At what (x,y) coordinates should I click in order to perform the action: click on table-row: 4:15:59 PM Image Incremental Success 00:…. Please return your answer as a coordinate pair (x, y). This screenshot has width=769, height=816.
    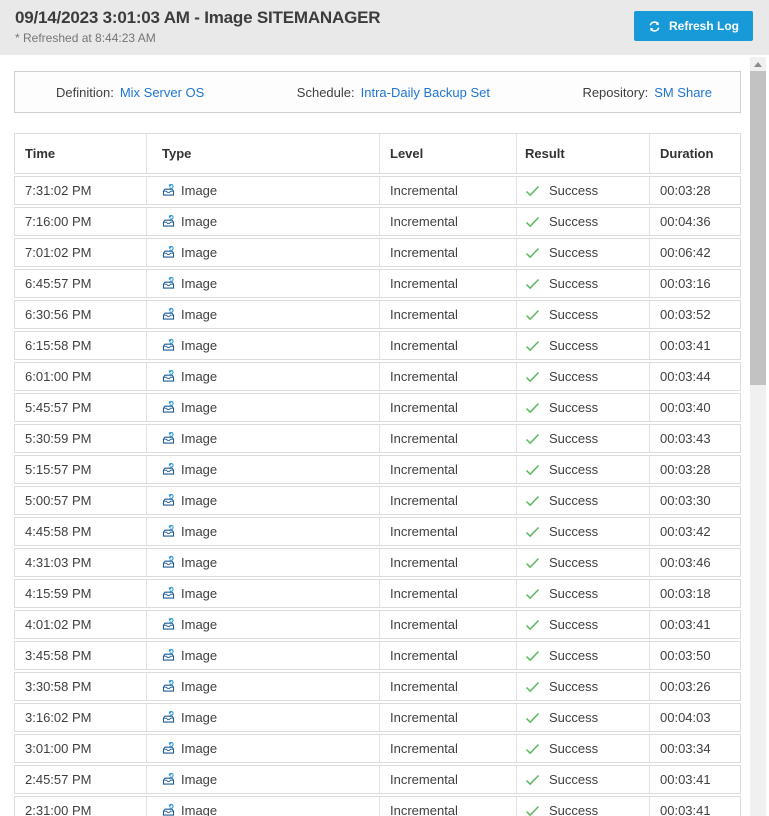
    Looking at the image, I should click on (377, 593).